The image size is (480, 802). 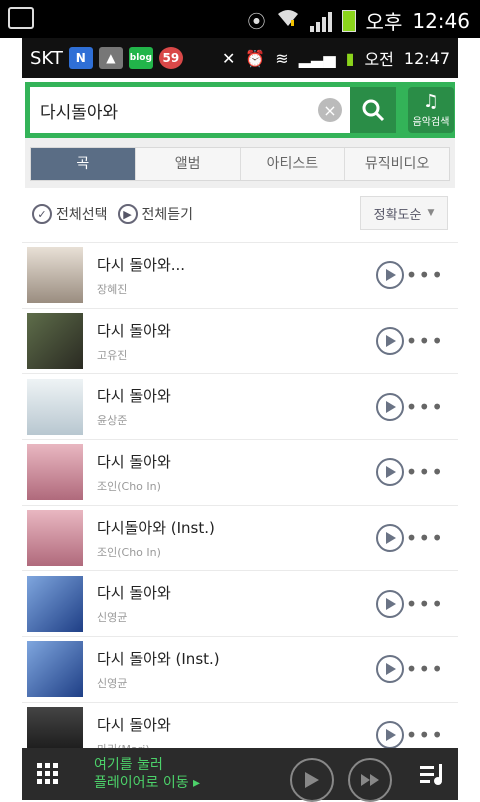 What do you see at coordinates (147, 783) in the screenshot?
I see `player-hint-line2: 플레이어로 이동 ▸` at bounding box center [147, 783].